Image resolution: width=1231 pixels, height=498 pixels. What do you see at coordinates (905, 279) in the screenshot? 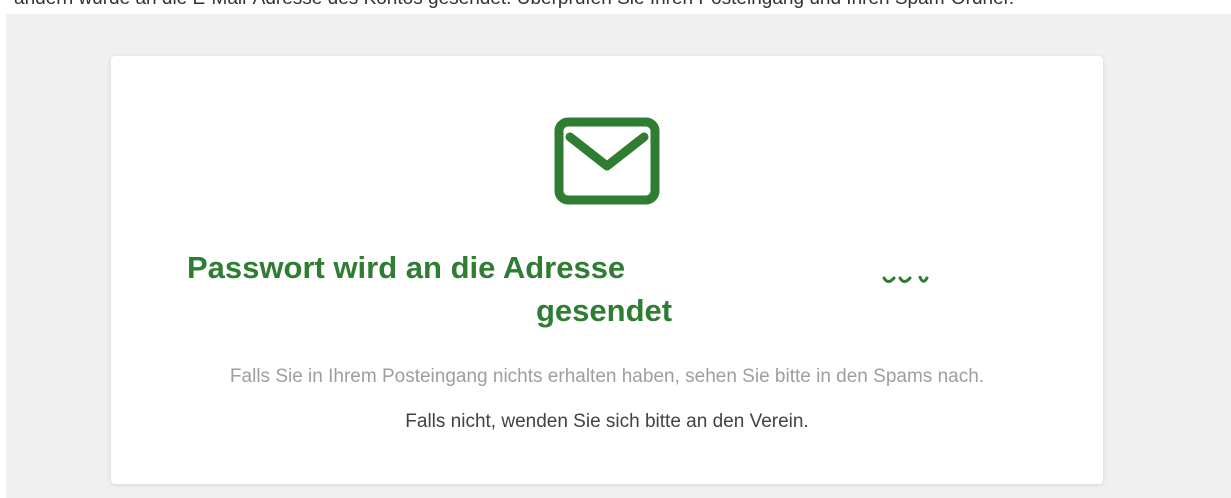
I see `redacted-email-fragment` at bounding box center [905, 279].